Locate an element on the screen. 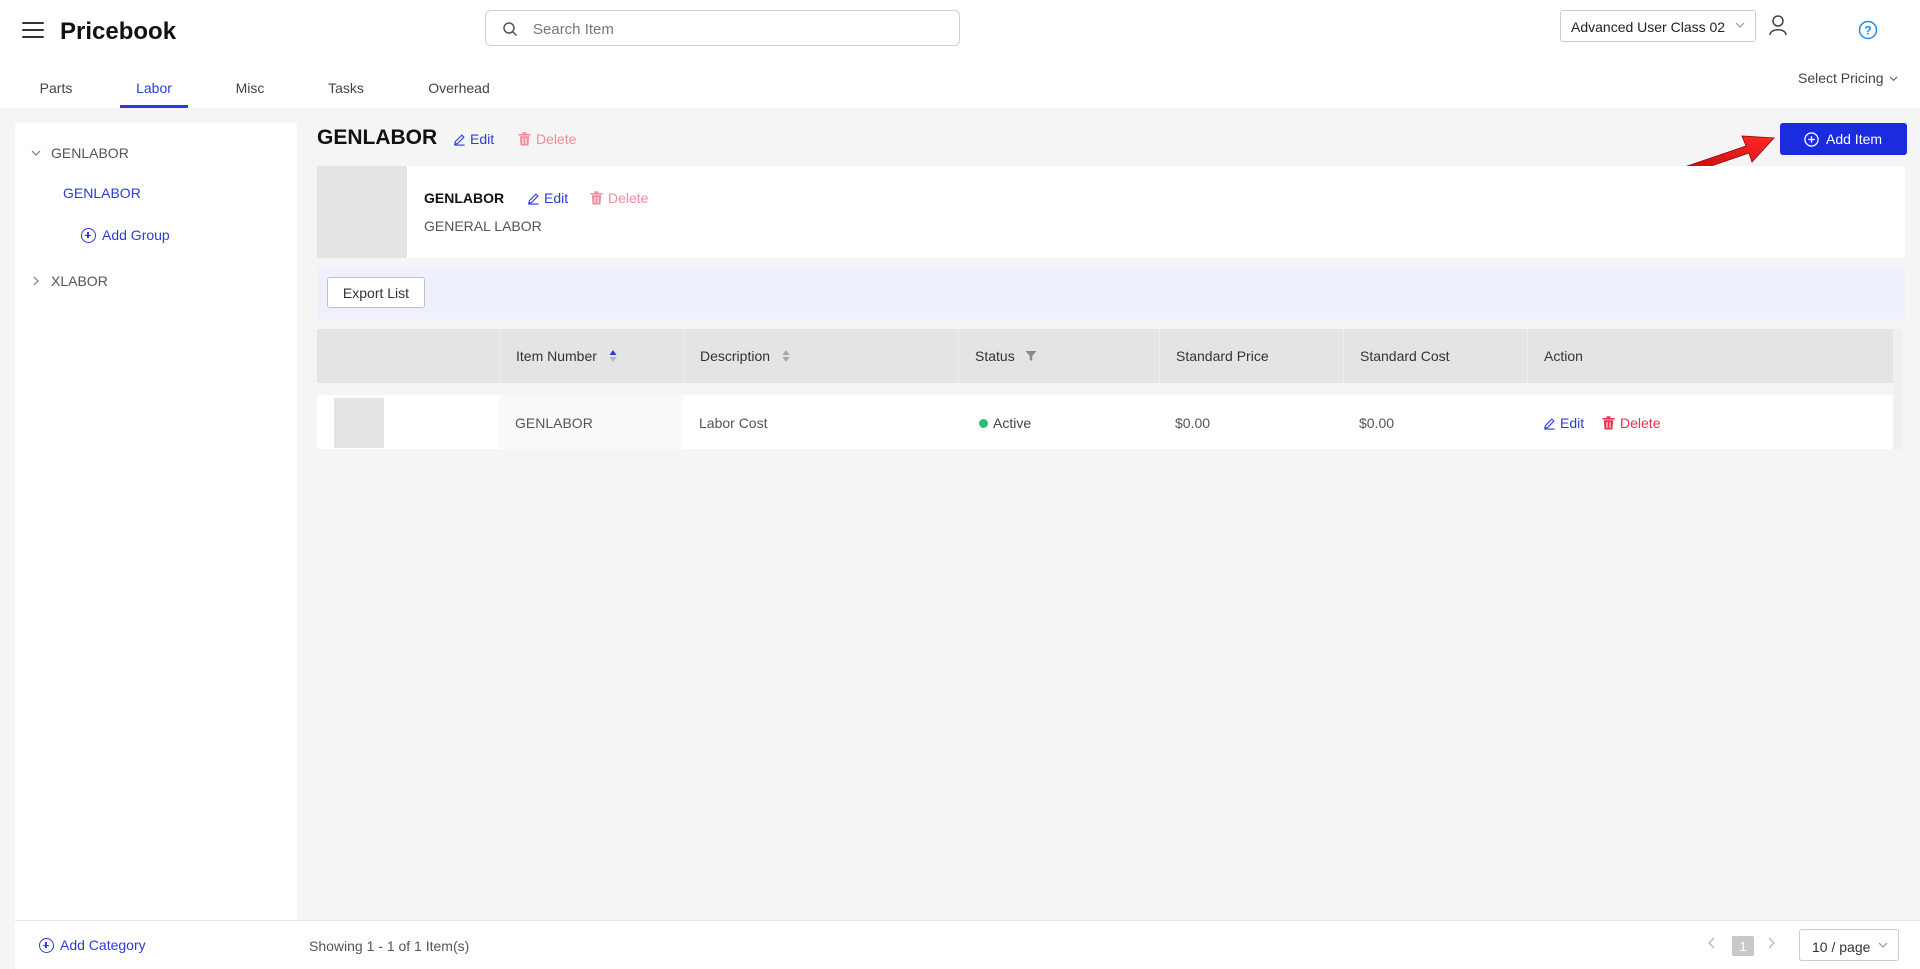 Image resolution: width=1920 pixels, height=969 pixels. add-category-button: Add Category is located at coordinates (92, 945).